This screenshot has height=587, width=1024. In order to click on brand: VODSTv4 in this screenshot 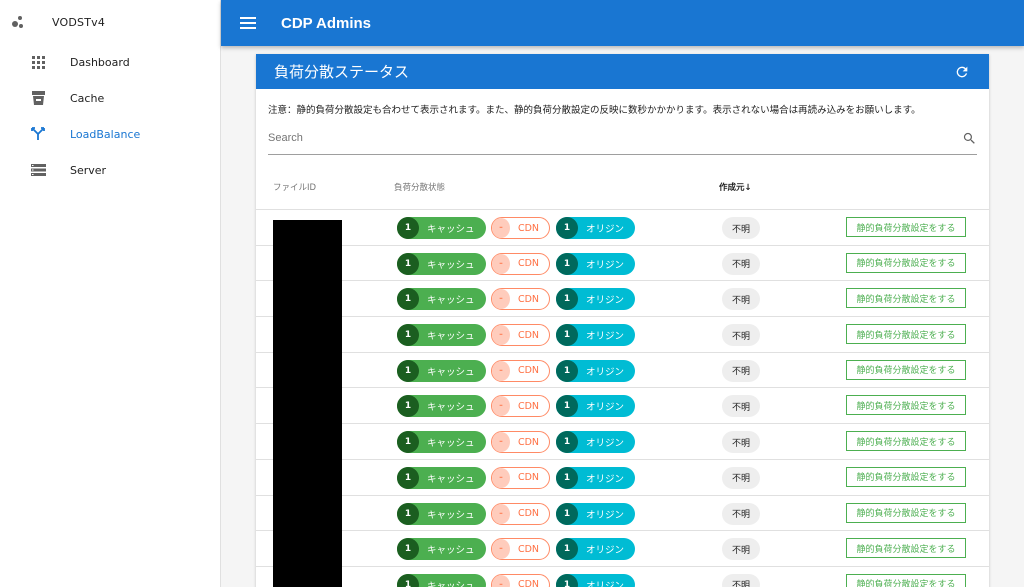, I will do `click(110, 22)`.